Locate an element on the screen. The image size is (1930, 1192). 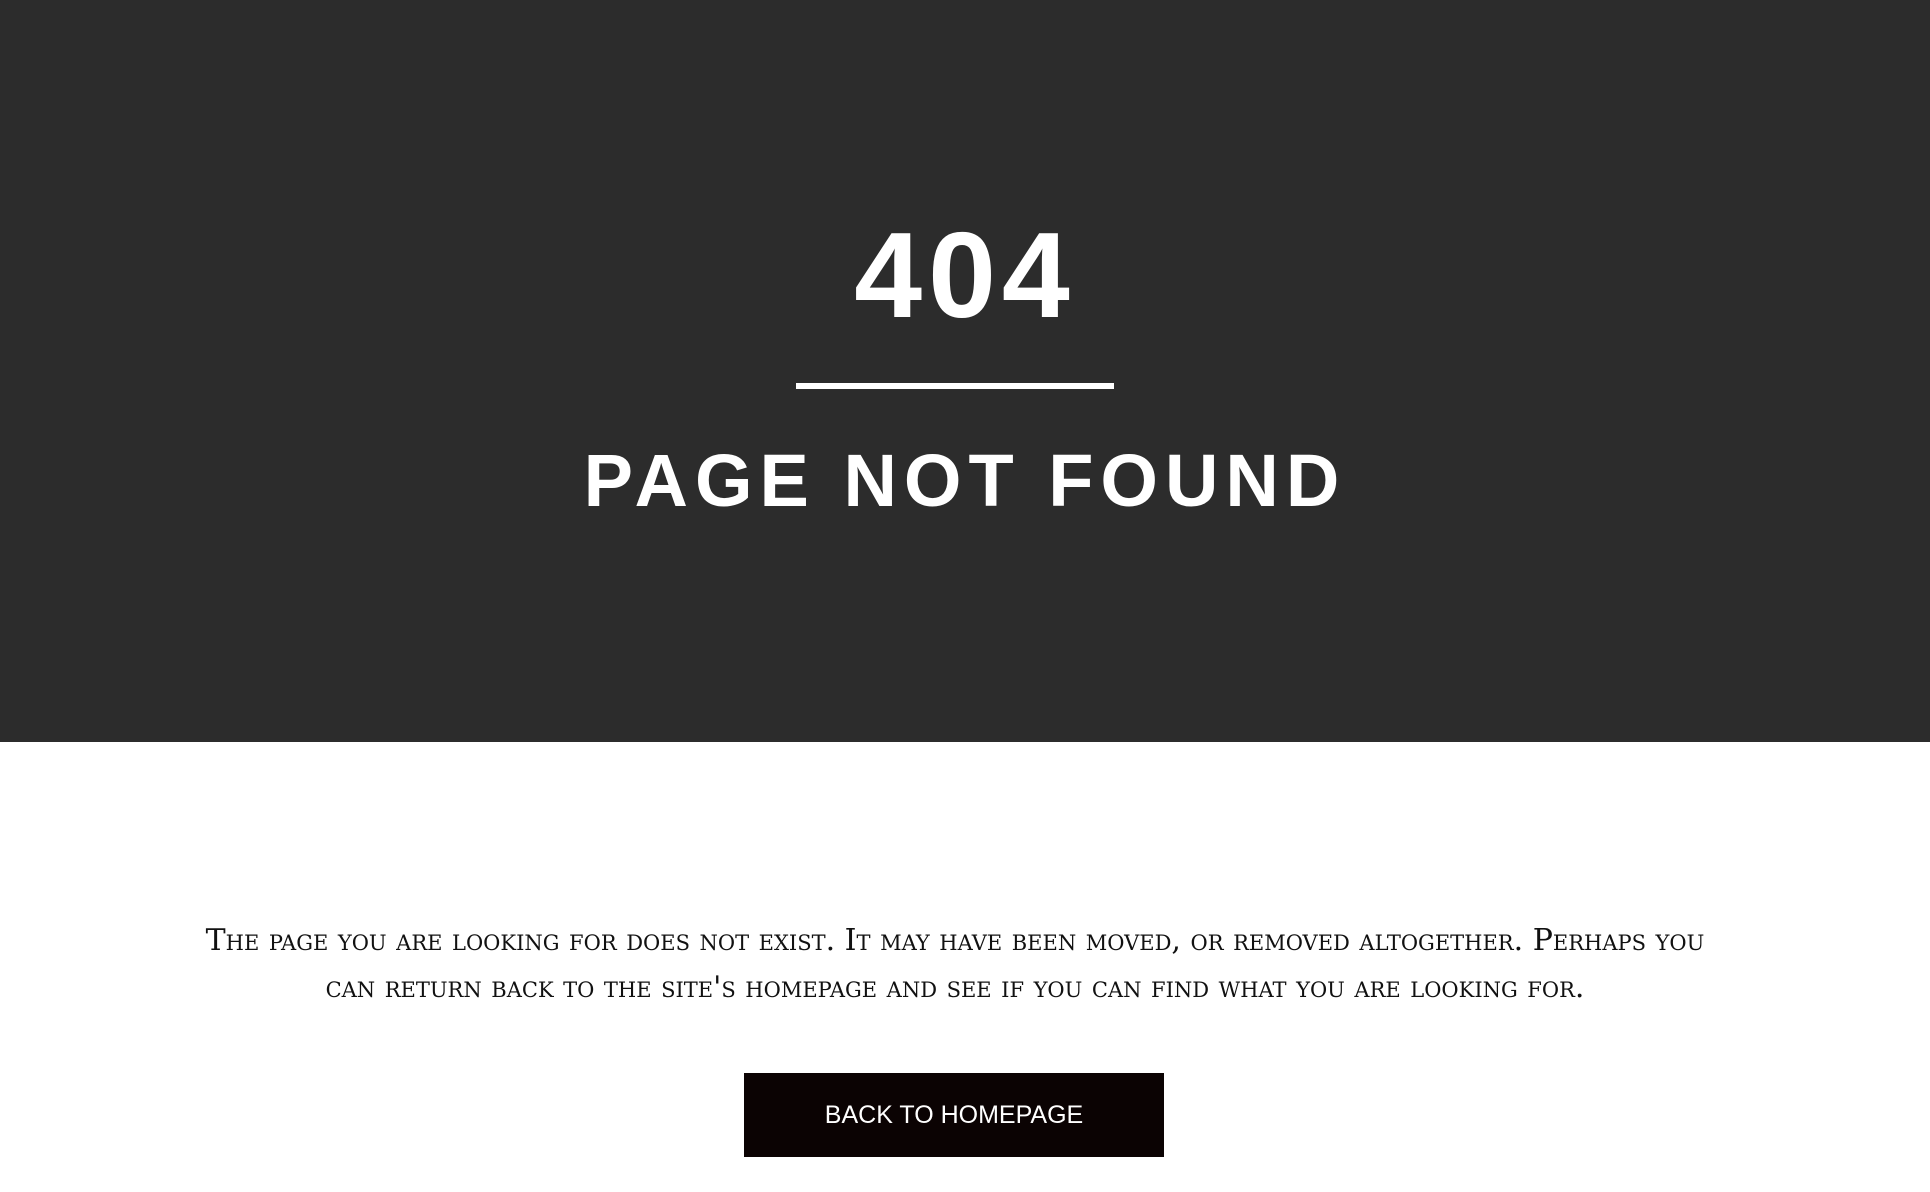
error-code: 404 is located at coordinates (965, 275).